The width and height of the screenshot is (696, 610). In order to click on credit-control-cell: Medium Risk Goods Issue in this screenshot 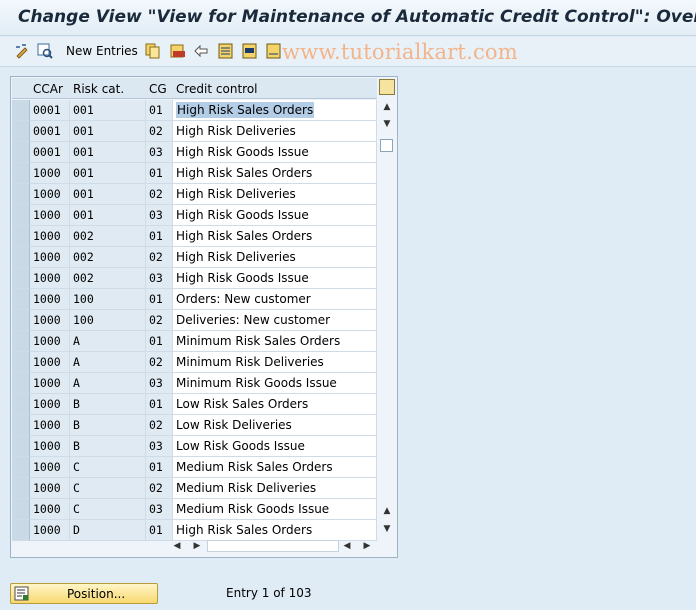, I will do `click(275, 509)`.